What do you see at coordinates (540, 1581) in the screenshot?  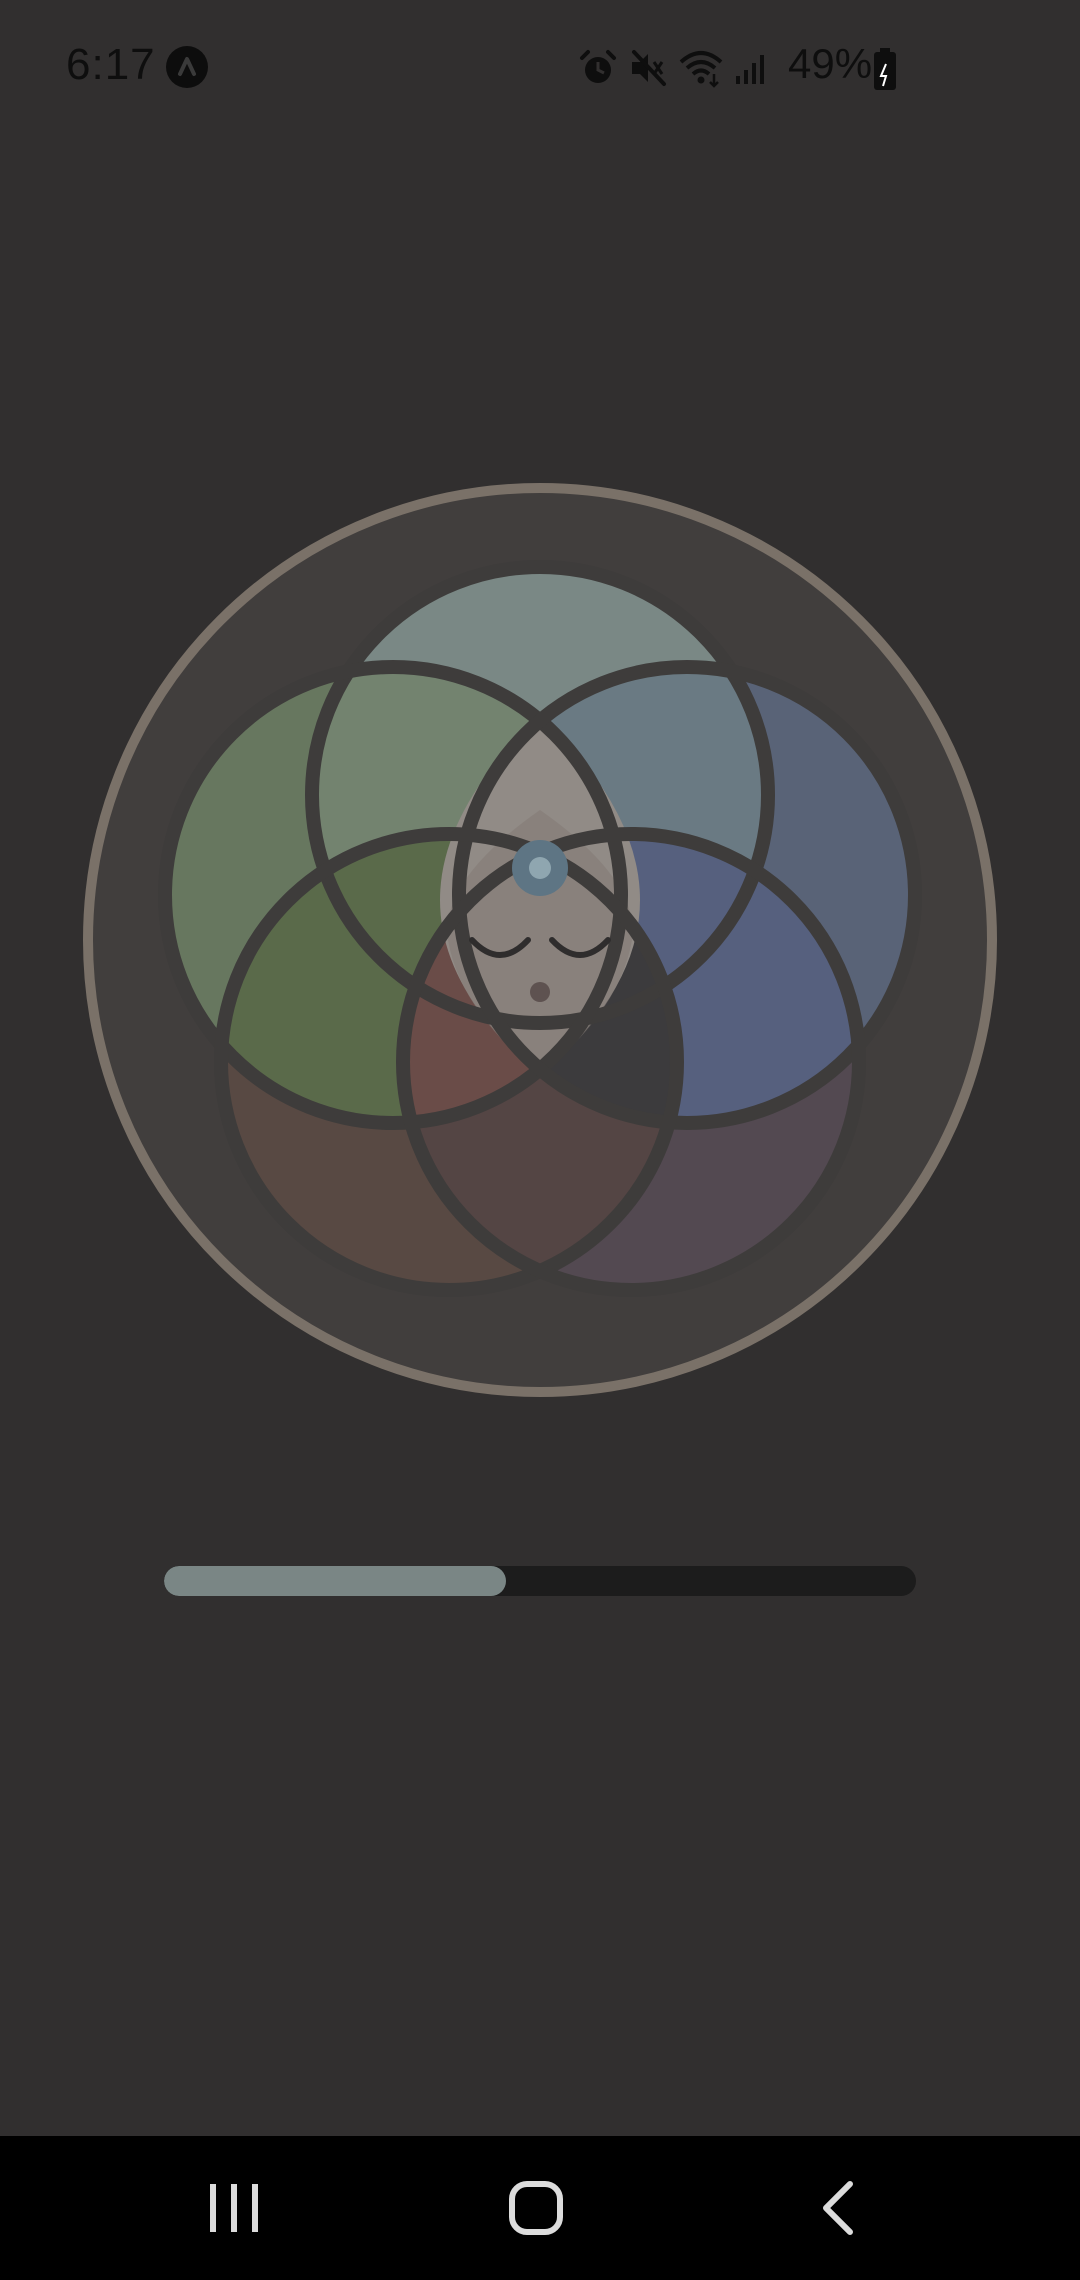 I see `loading-progress-bar` at bounding box center [540, 1581].